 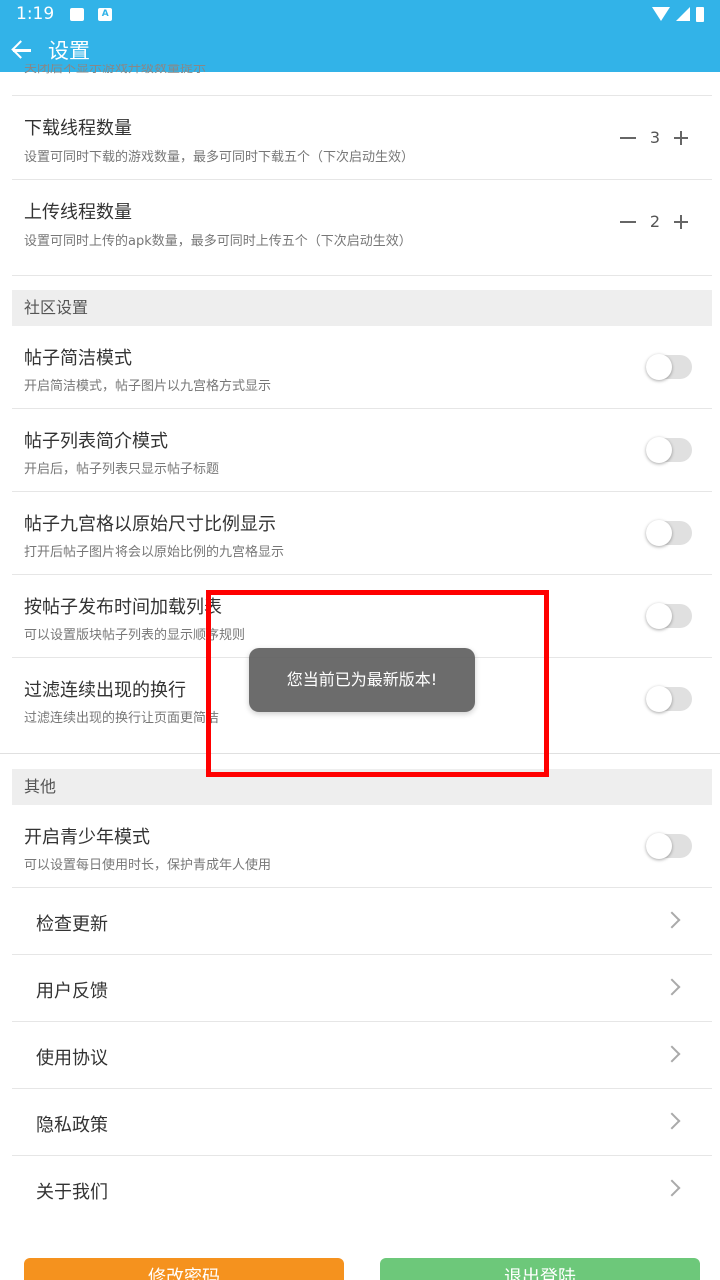 I want to click on nav-item-about: 关于我们, so click(x=362, y=1189).